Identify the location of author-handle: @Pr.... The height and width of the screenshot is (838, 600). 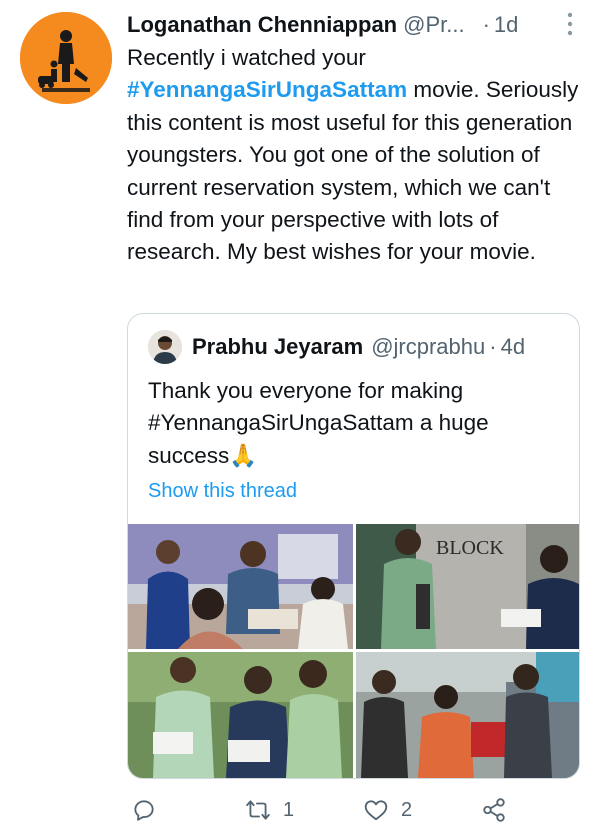
(433, 25).